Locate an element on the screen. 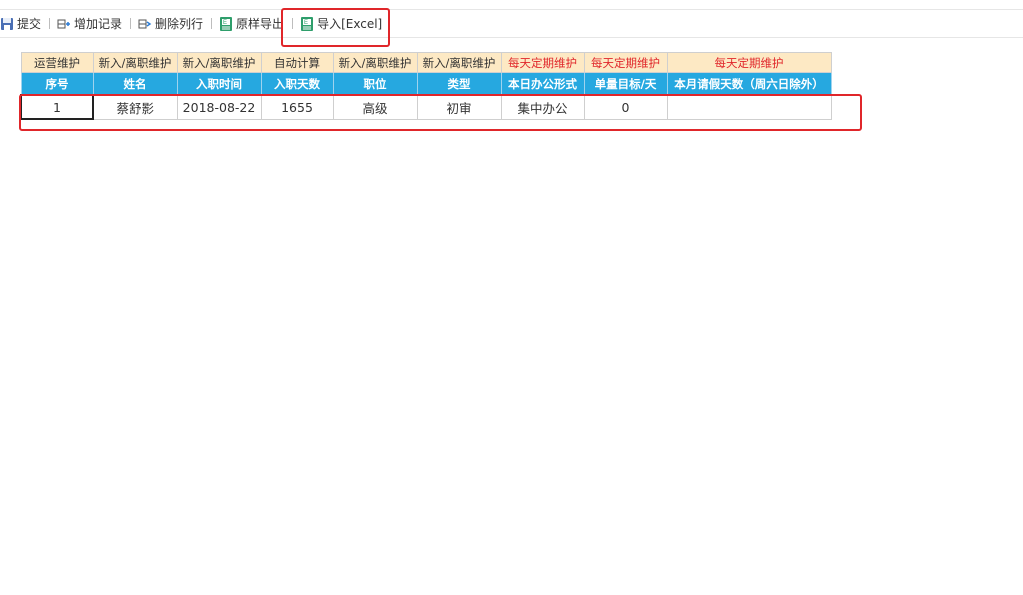 This screenshot has width=1023, height=595. column-header-daily-target: 单量目标/天 is located at coordinates (625, 84).